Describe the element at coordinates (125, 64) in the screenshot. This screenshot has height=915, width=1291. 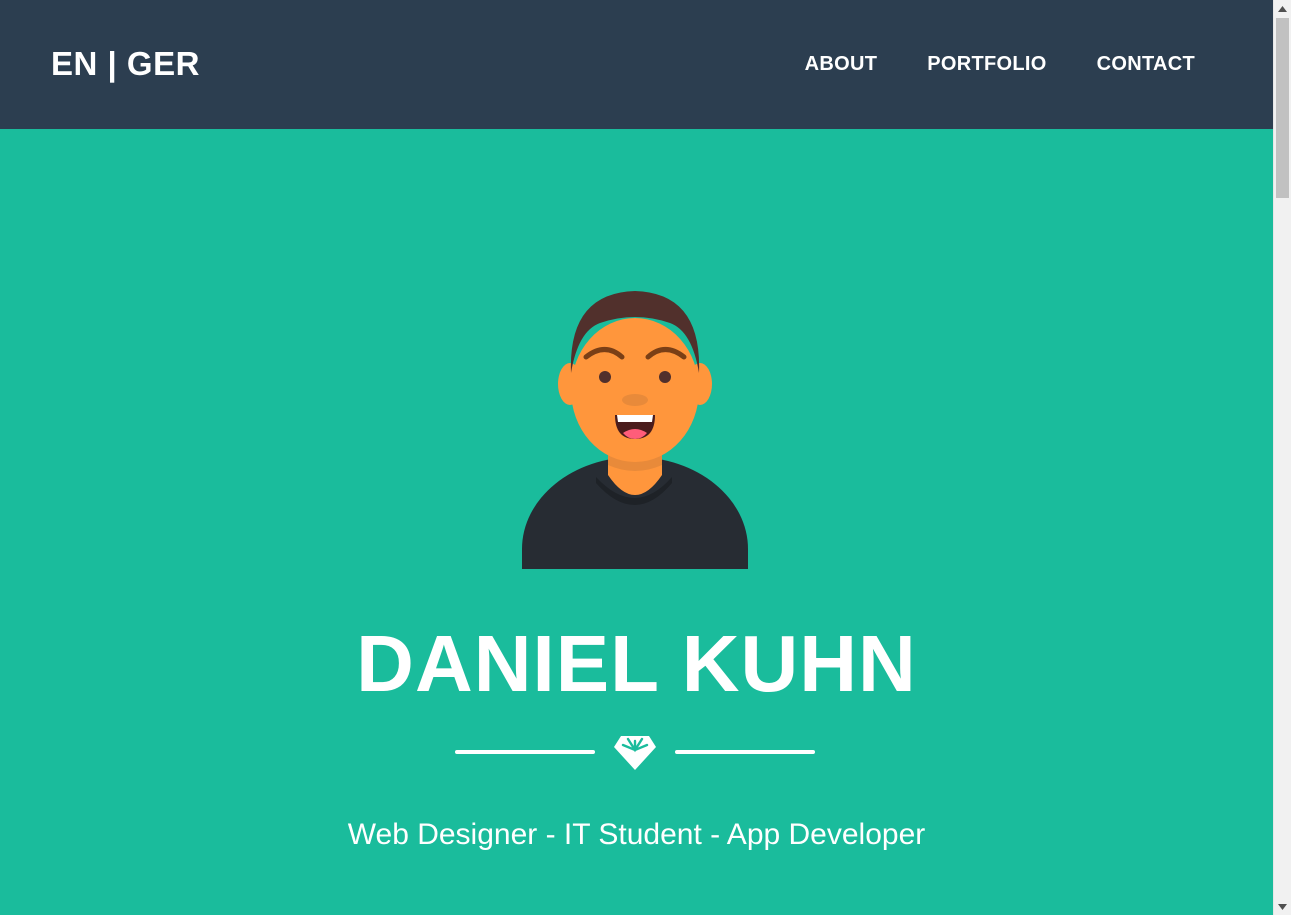
I see `language-switch: EN | GER` at that location.